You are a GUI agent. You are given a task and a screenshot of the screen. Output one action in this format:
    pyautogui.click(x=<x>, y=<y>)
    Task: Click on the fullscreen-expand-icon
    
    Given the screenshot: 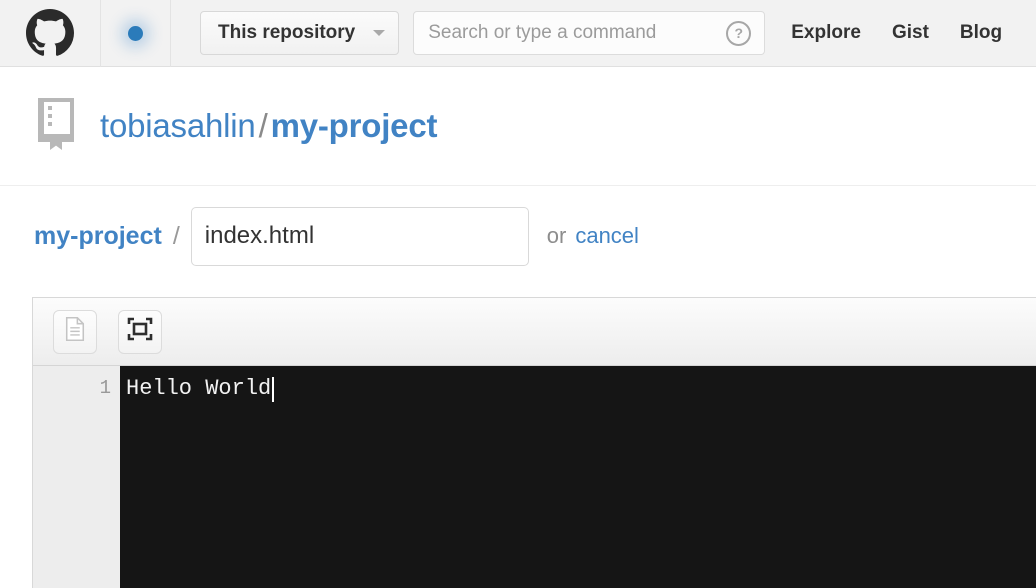 What is the action you would take?
    pyautogui.click(x=140, y=331)
    